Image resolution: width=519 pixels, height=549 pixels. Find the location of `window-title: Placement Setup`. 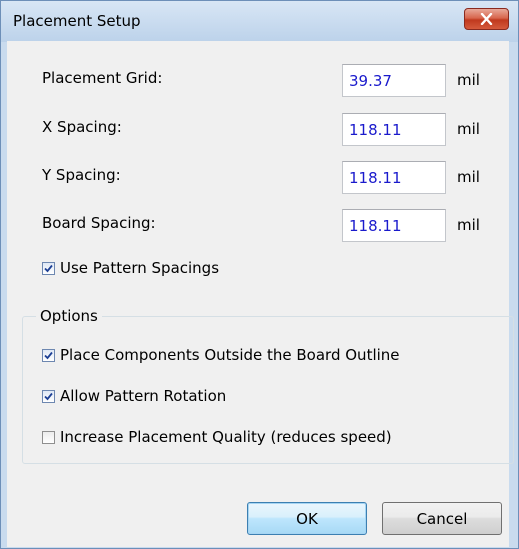

window-title: Placement Setup is located at coordinates (77, 21).